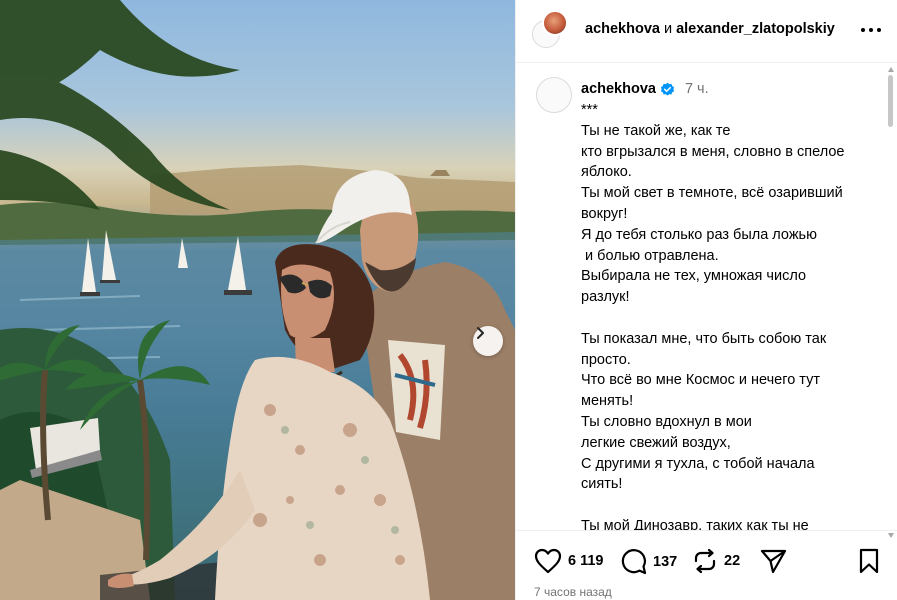 This screenshot has height=600, width=897. What do you see at coordinates (648, 561) in the screenshot?
I see `comment-button: 137` at bounding box center [648, 561].